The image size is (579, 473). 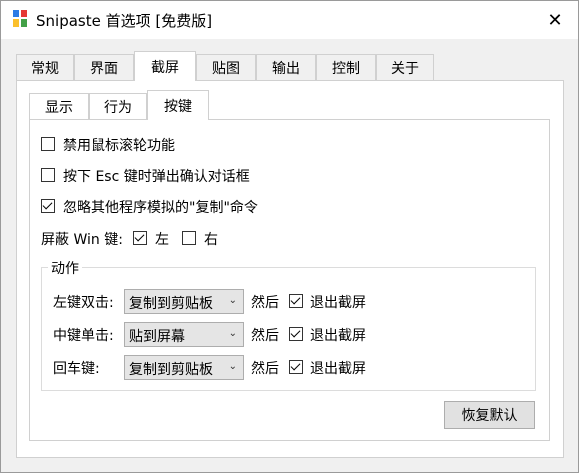 What do you see at coordinates (83, 303) in the screenshot?
I see `double-click-label: 左键双击:` at bounding box center [83, 303].